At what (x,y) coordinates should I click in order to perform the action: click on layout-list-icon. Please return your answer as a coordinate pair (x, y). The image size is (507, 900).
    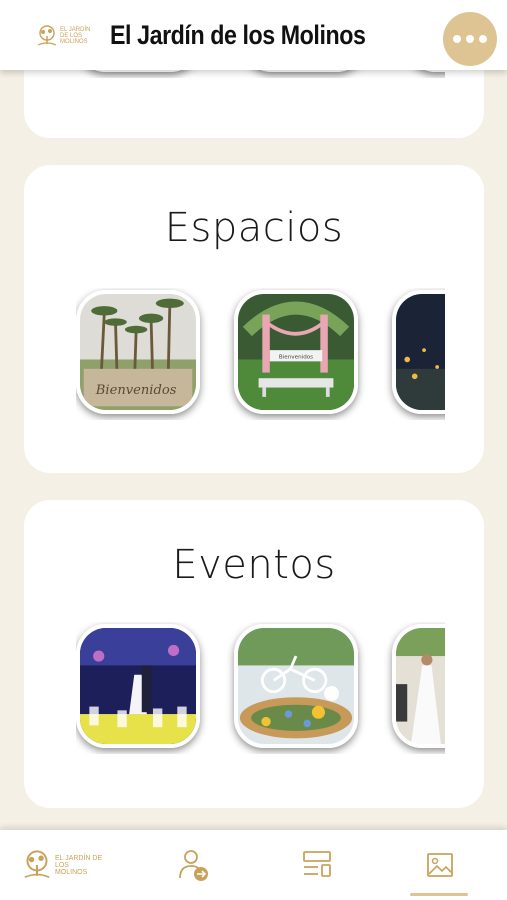
    Looking at the image, I should click on (317, 864).